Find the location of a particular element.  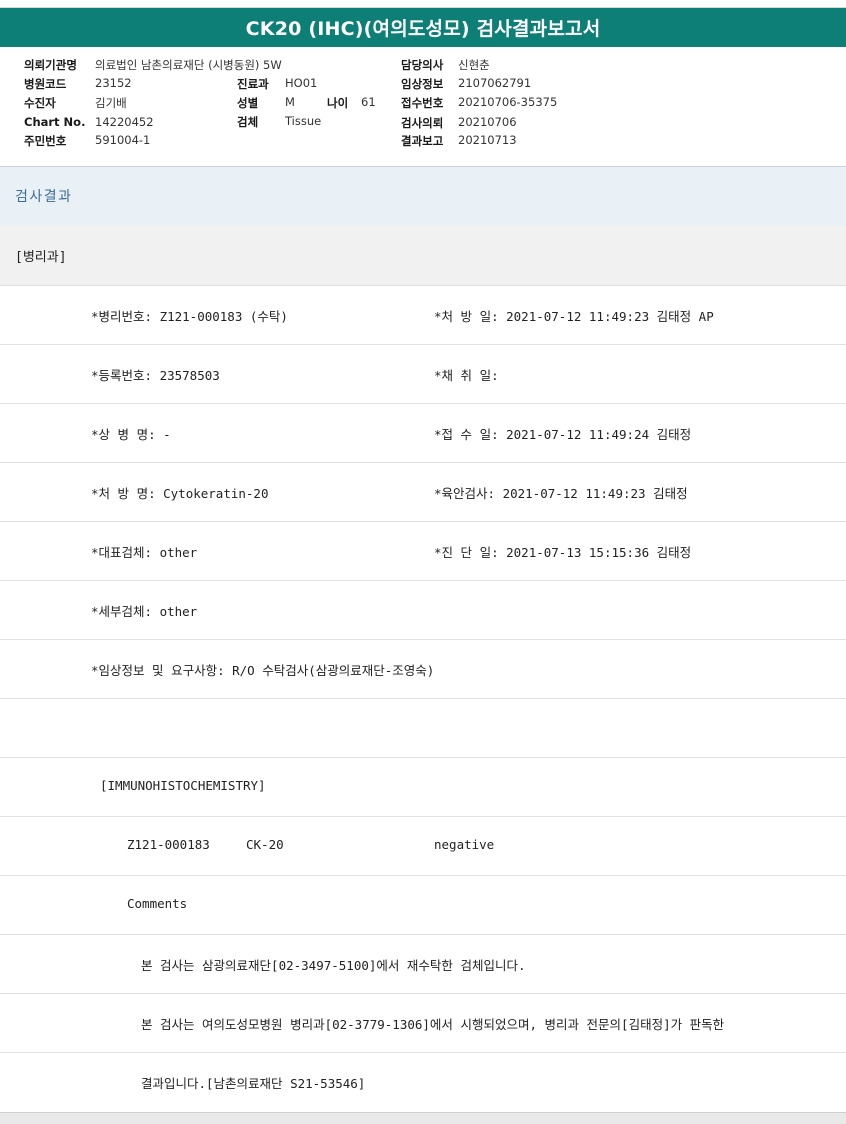

report-date-value: 20210713 is located at coordinates (487, 140).